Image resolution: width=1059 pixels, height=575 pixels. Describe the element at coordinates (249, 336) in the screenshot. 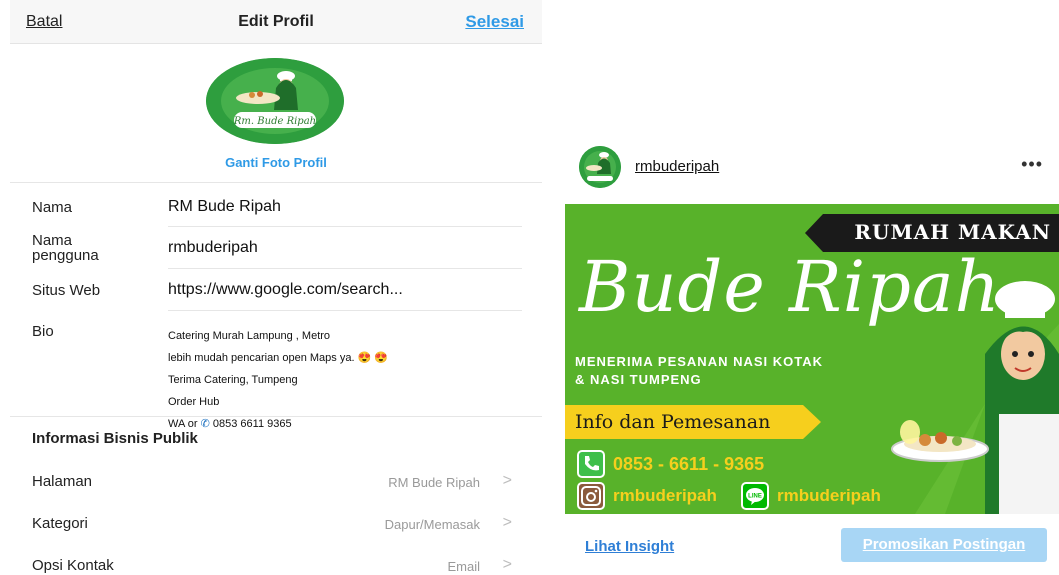

I see `bio-line: Catering Murah Lampung , Metro` at that location.